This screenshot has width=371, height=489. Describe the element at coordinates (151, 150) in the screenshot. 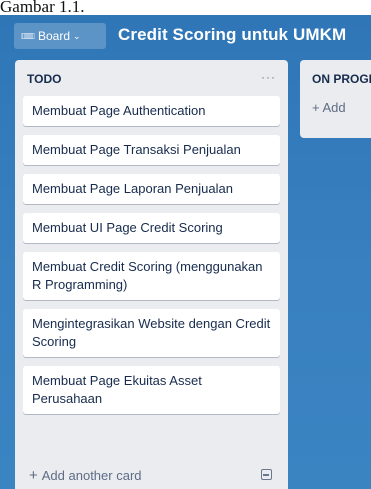

I see `card: Membuat Page Transaksi Penjualan` at that location.